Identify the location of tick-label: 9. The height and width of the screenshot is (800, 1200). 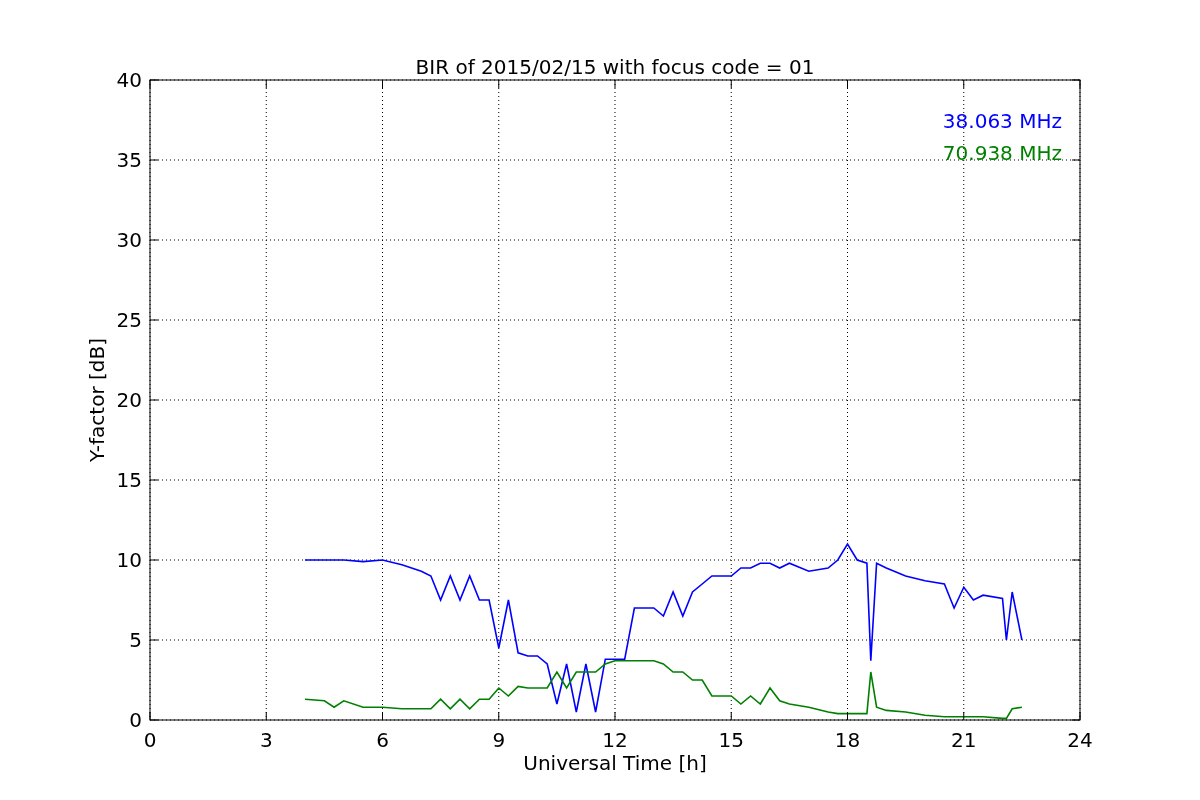
(499, 740).